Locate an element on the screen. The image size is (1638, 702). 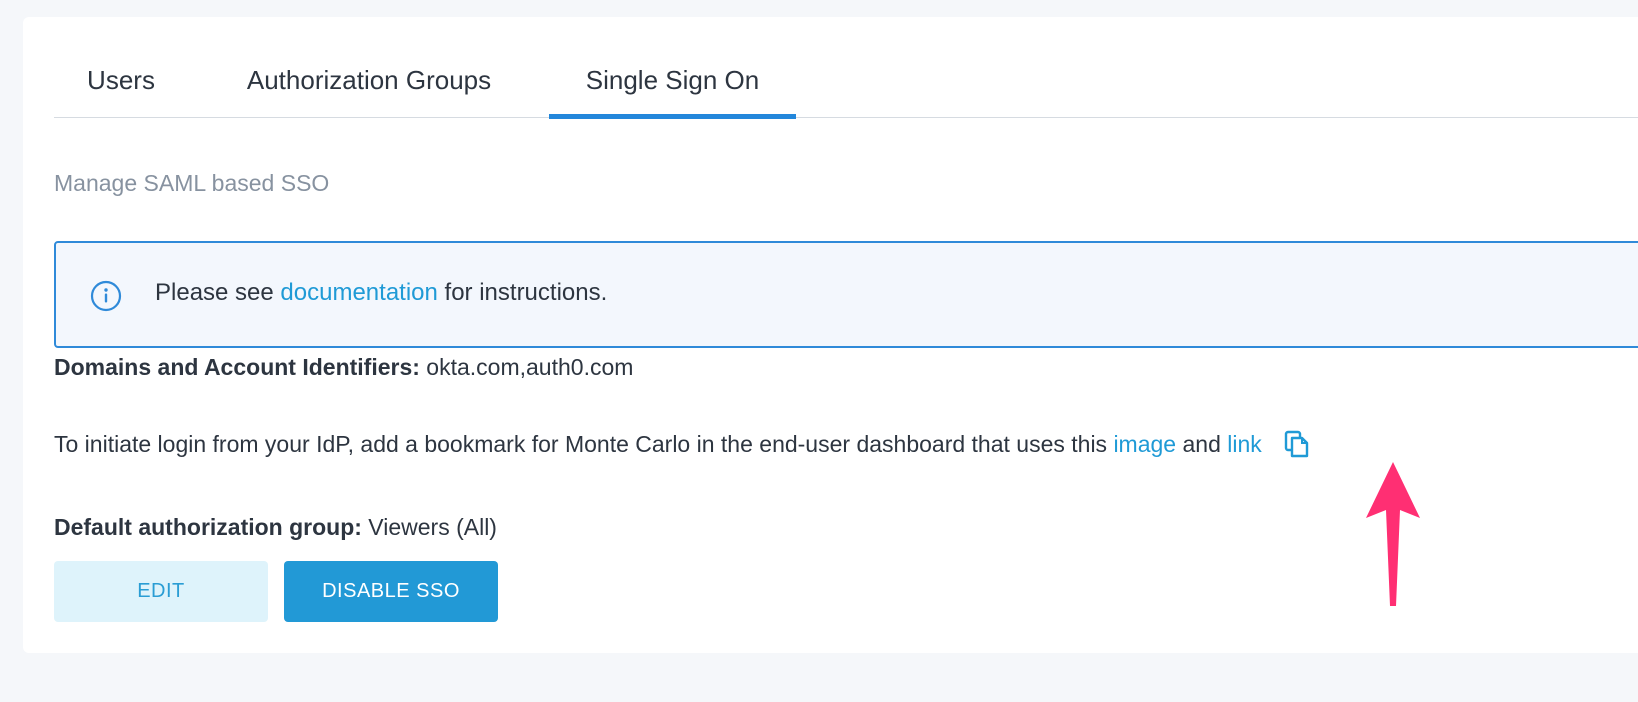
annotation-arrow is located at coordinates (1393, 534).